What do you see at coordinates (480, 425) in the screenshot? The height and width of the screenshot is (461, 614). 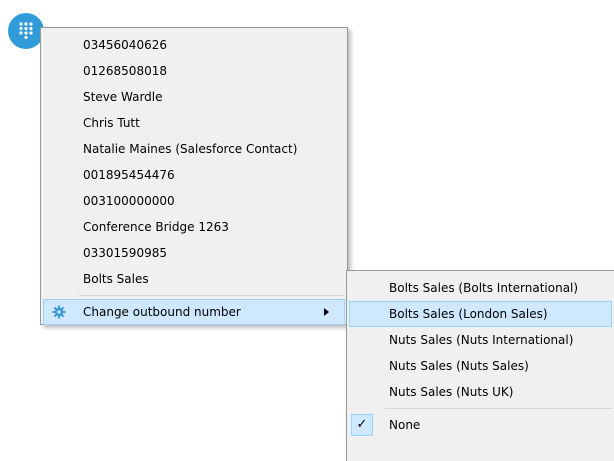 I see `outbound-option-none: ✓ None` at bounding box center [480, 425].